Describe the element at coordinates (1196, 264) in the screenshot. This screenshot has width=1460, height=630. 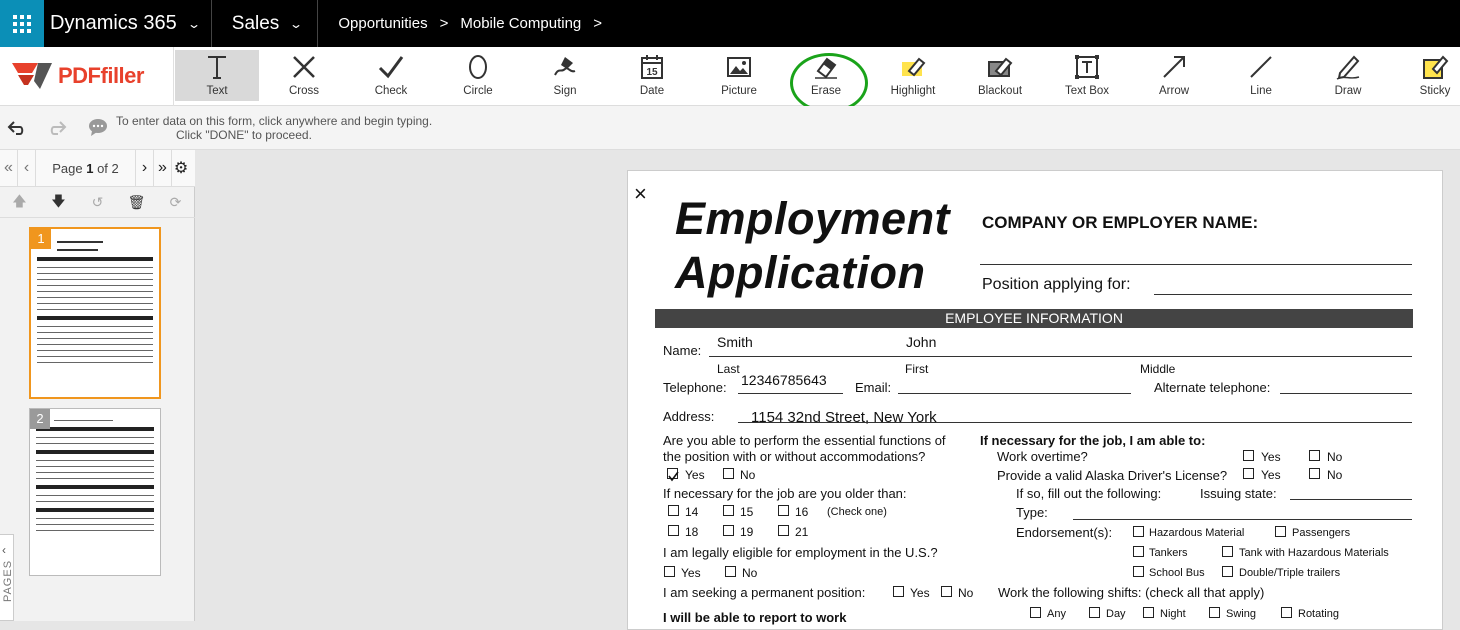
I see `company-field-line` at that location.